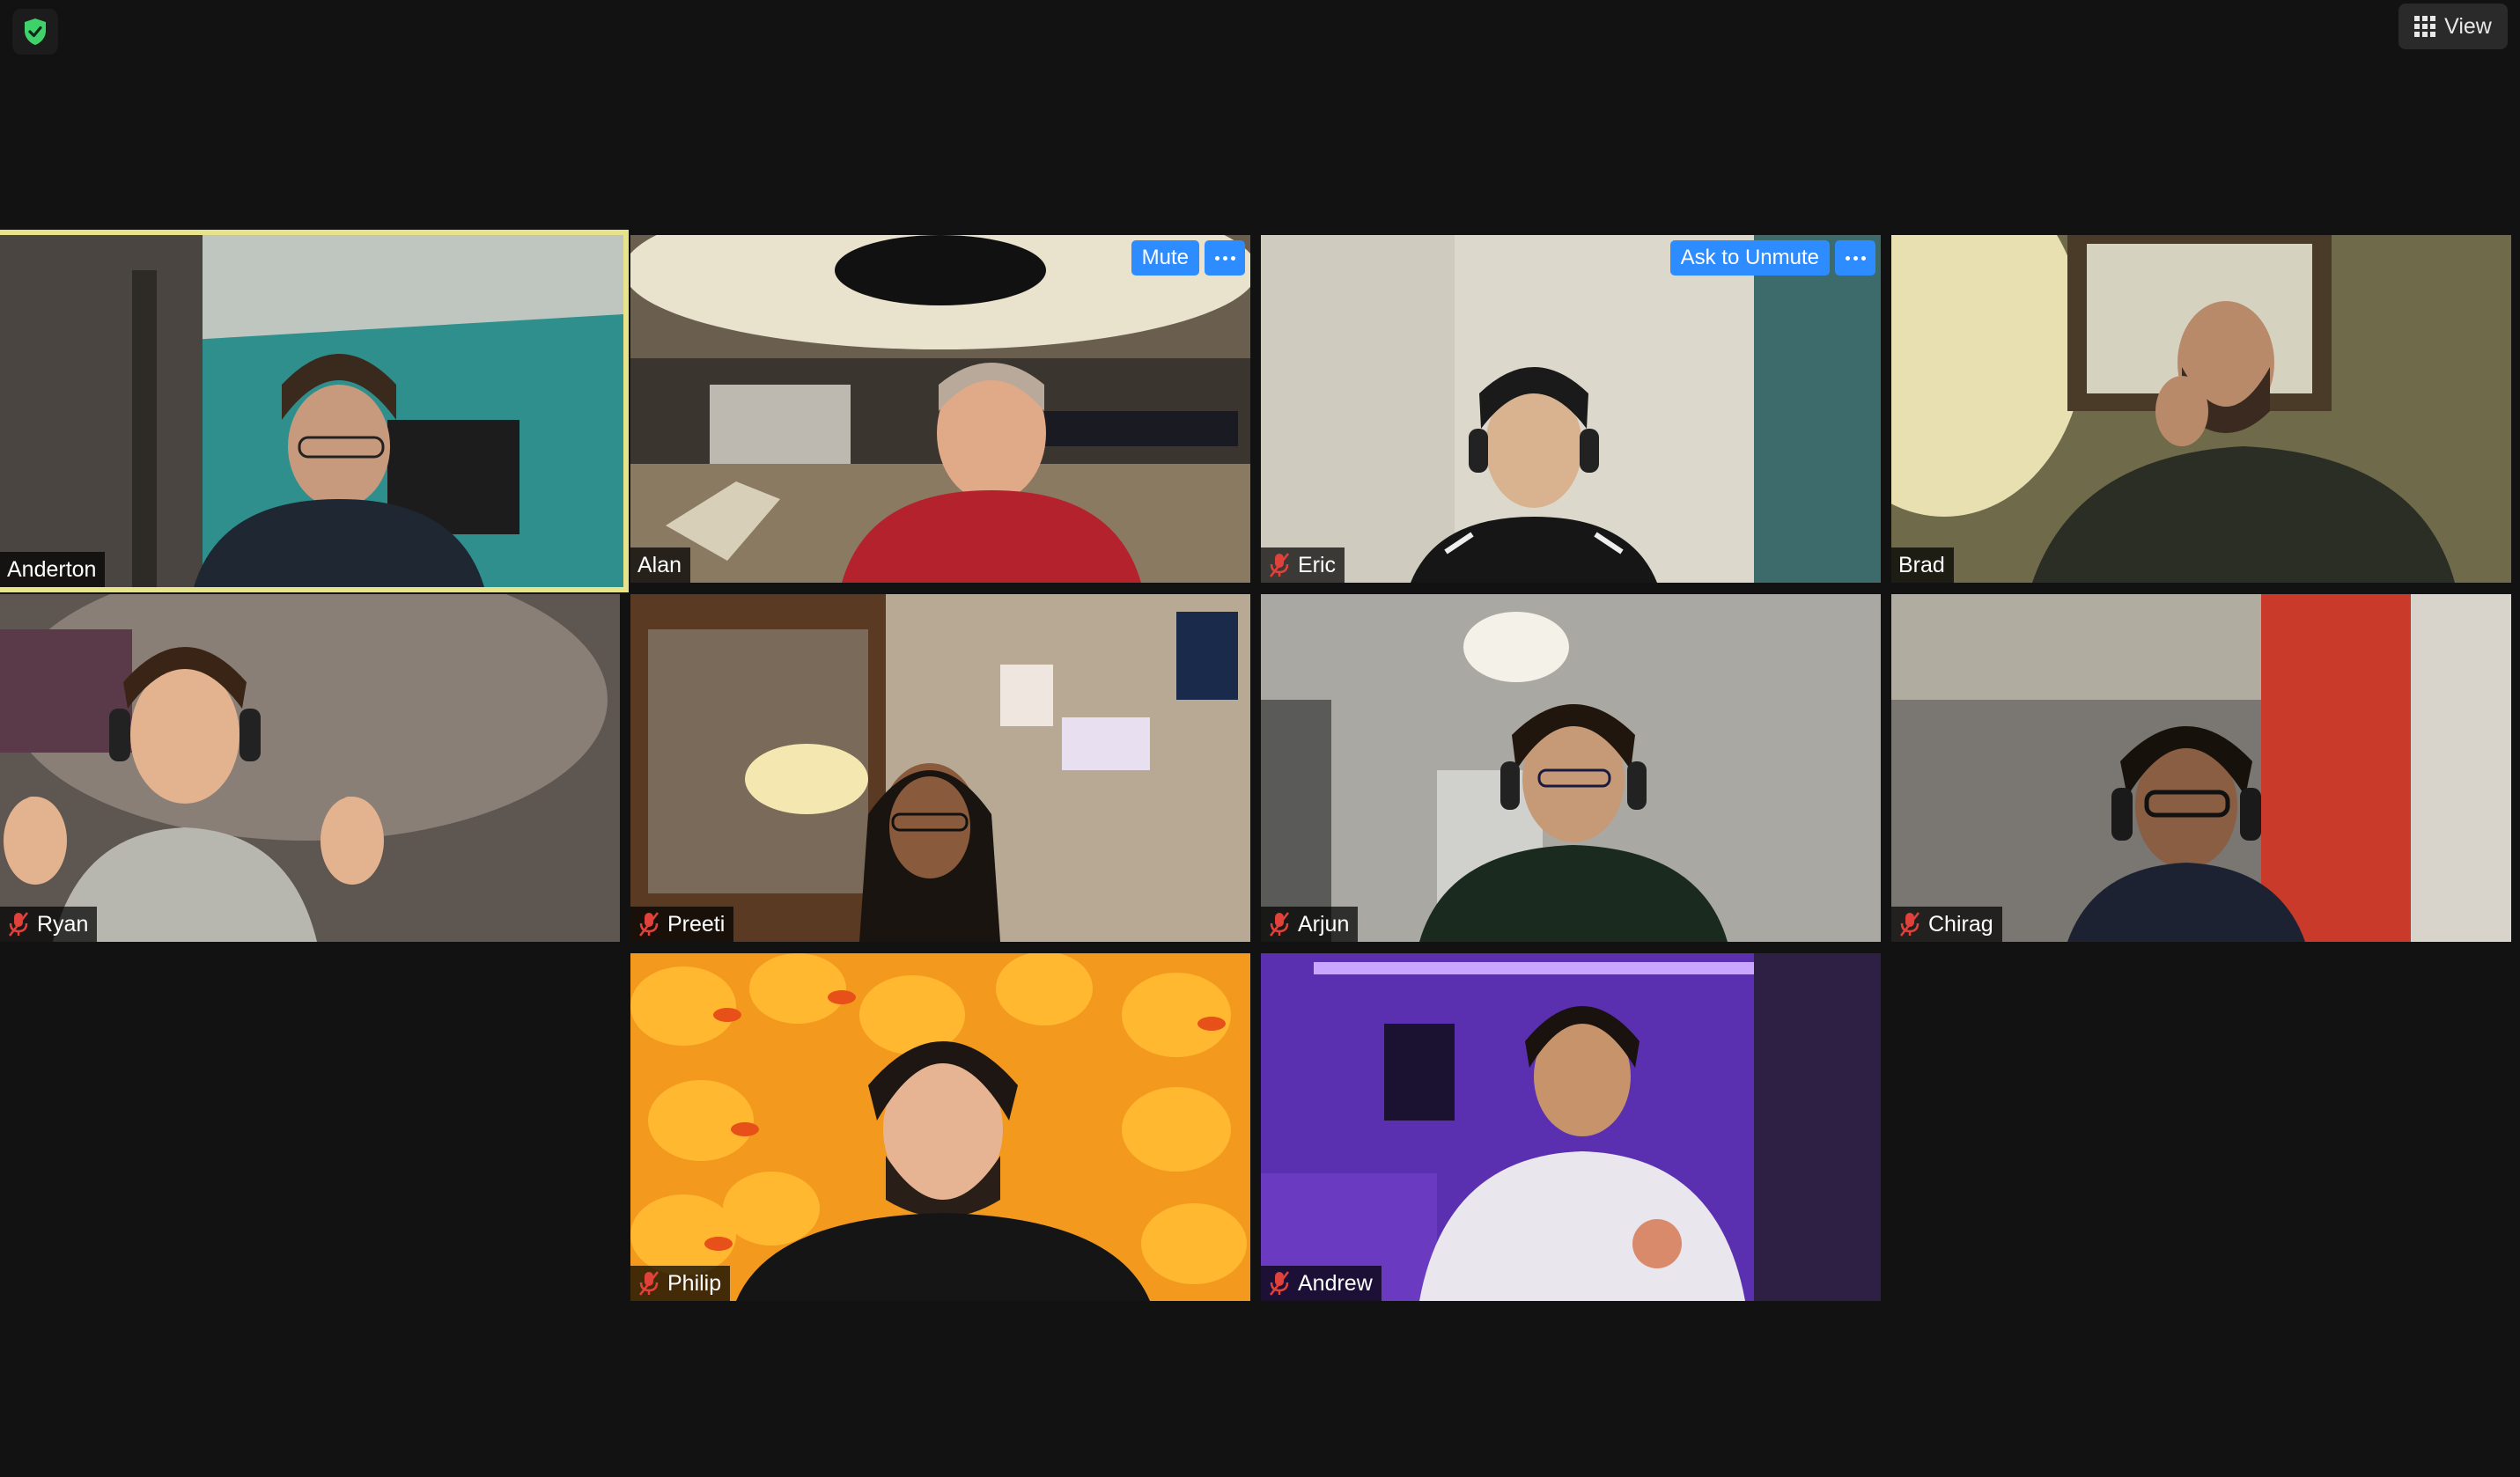 The width and height of the screenshot is (2520, 1477). I want to click on view-button: View, so click(2453, 26).